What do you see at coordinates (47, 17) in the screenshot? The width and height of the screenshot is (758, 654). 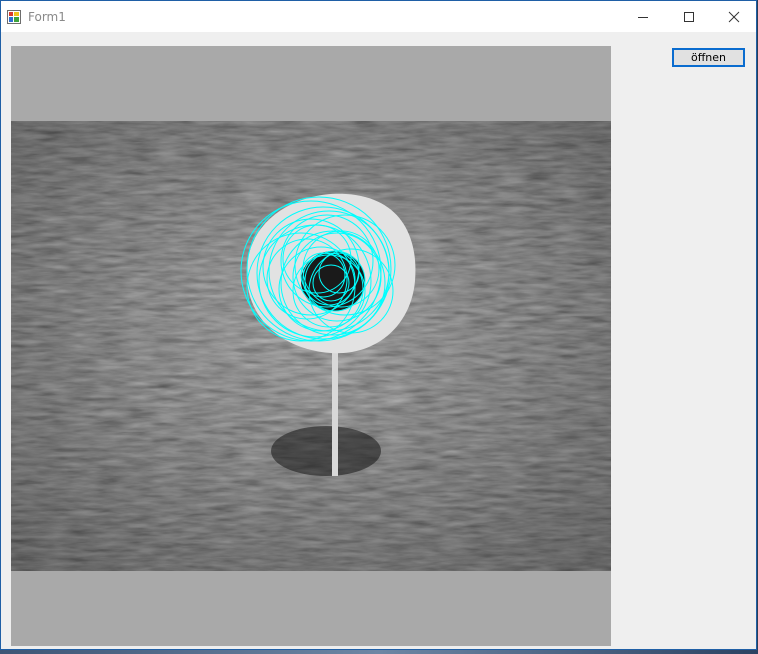 I see `window-title: Form1` at bounding box center [47, 17].